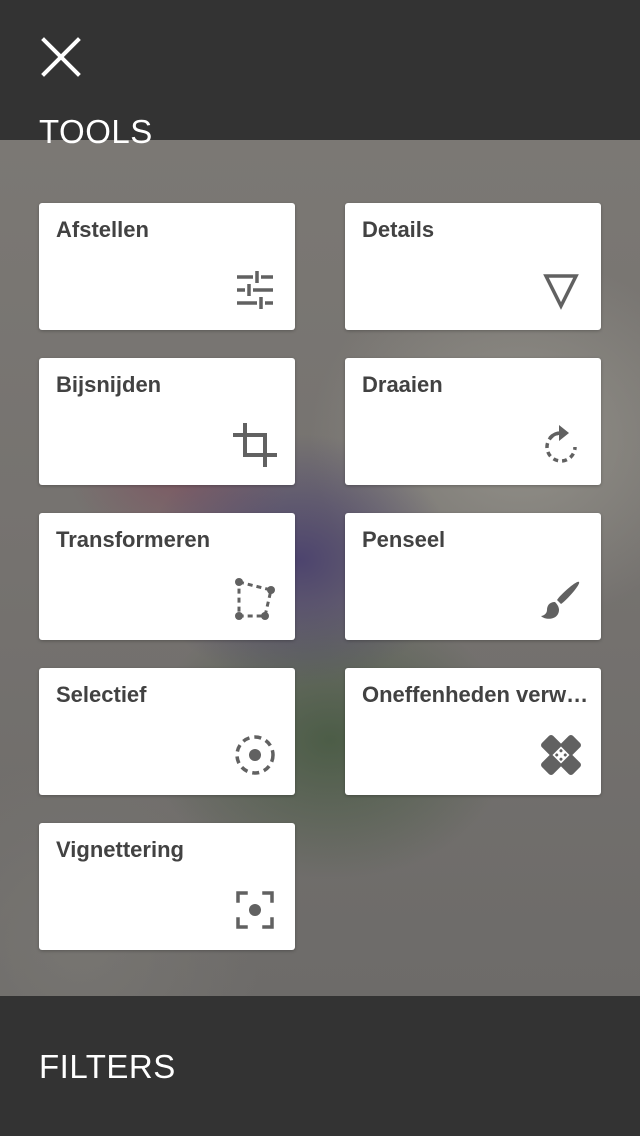  I want to click on tool-card-afstellen: Afstellen, so click(167, 266).